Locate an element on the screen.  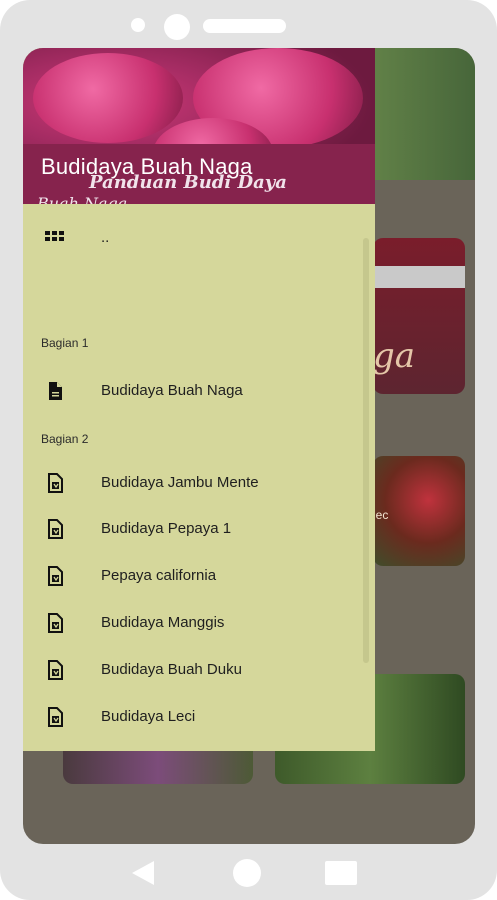
phone-top-bar is located at coordinates (248, 27).